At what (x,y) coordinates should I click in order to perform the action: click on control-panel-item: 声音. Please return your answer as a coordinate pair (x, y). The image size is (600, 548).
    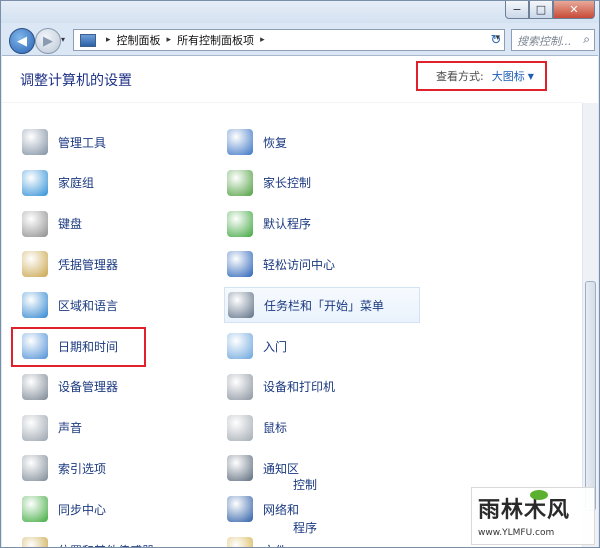
    Looking at the image, I should click on (52, 428).